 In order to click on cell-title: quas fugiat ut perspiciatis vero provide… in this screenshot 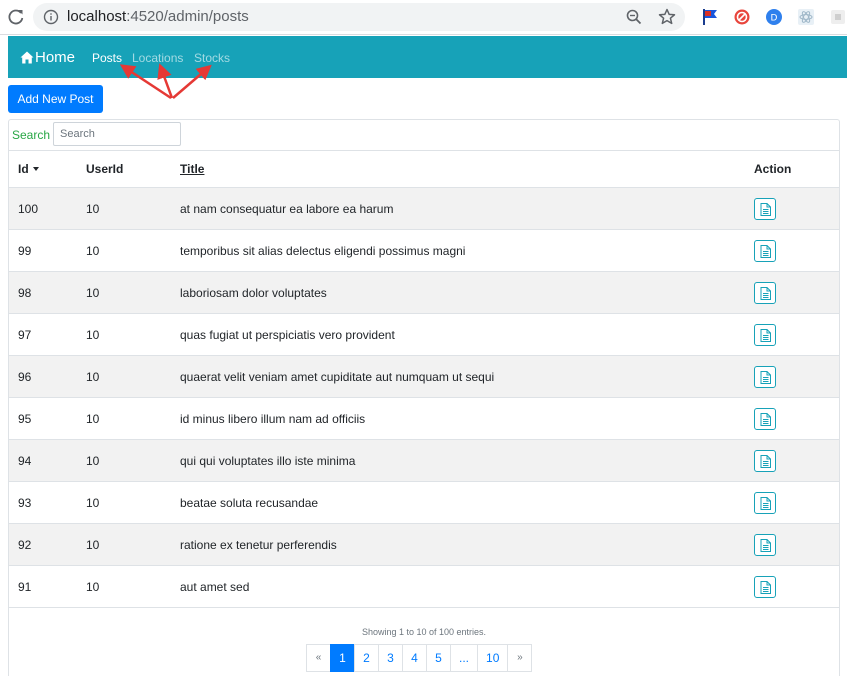, I will do `click(467, 334)`.